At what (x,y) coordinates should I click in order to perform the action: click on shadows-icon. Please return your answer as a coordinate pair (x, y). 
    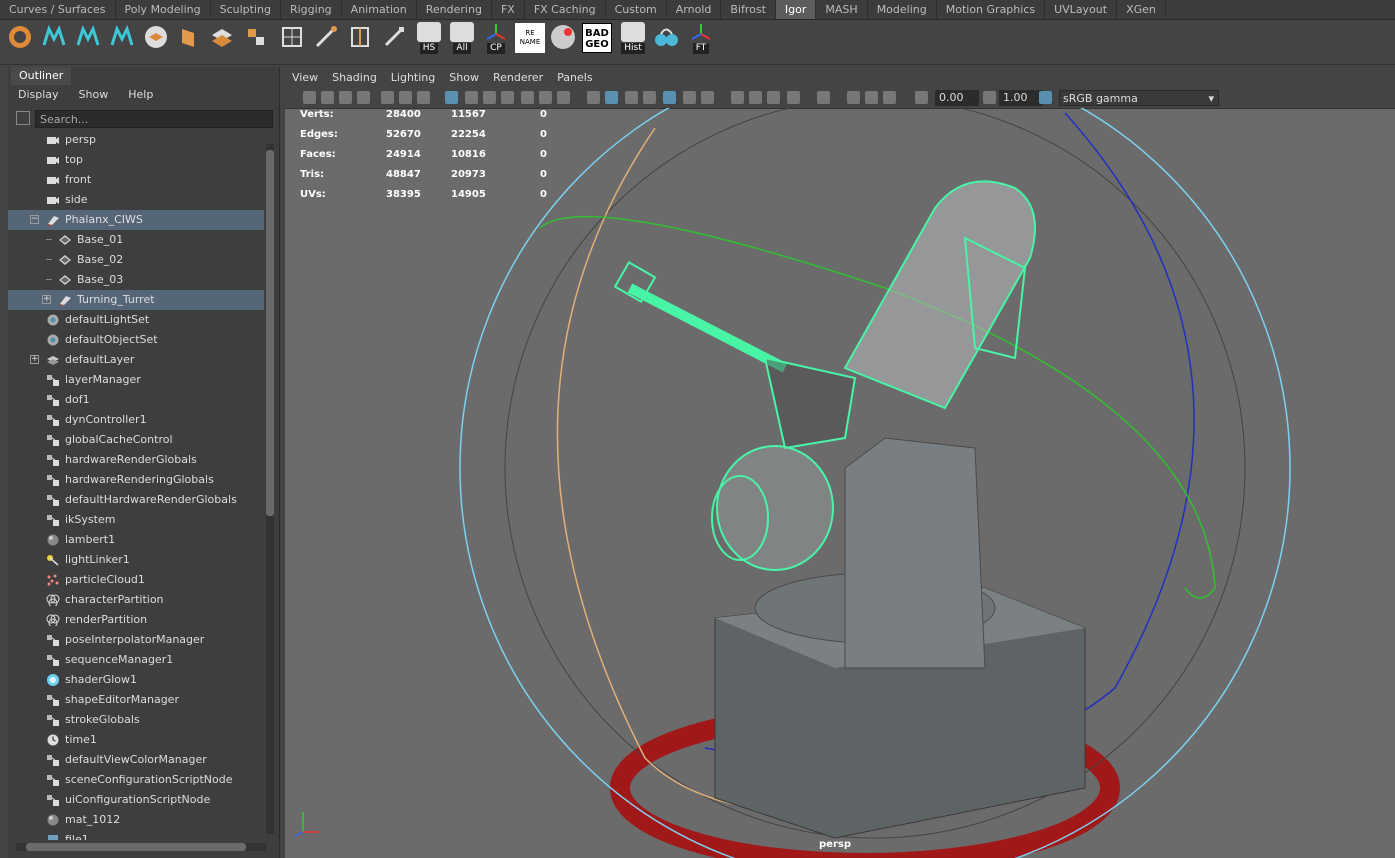
    Looking at the image, I should click on (707, 97).